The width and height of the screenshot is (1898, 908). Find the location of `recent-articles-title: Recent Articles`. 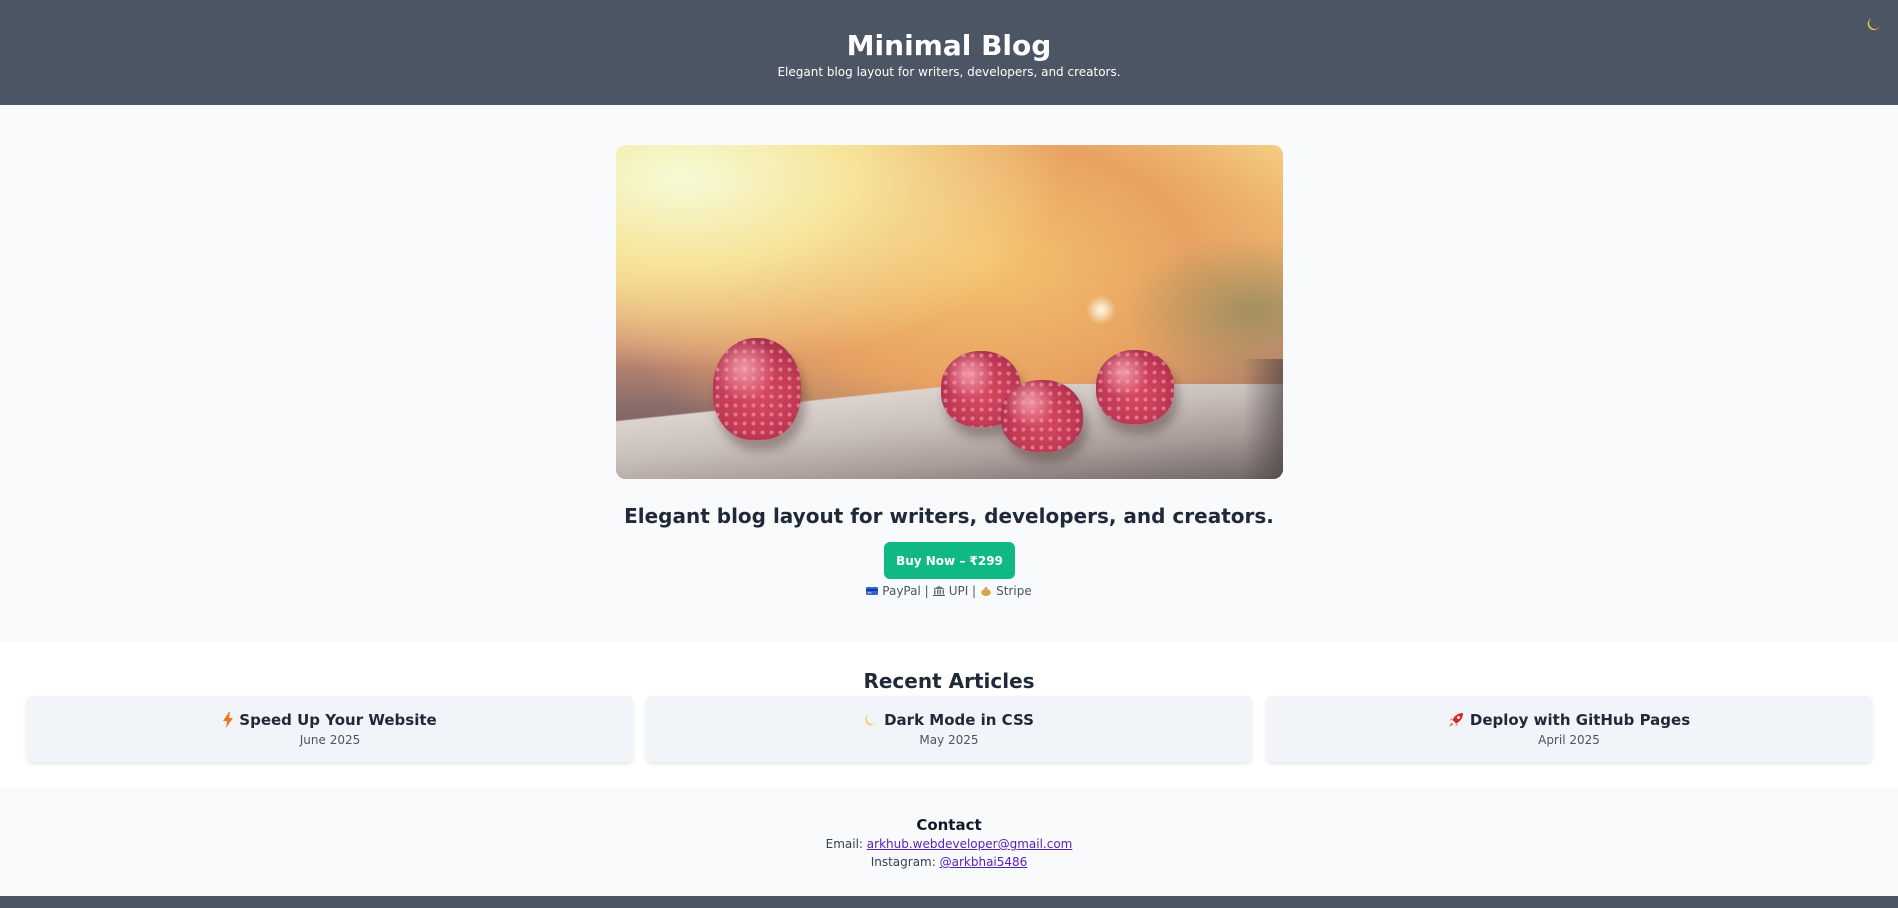

recent-articles-title: Recent Articles is located at coordinates (949, 681).